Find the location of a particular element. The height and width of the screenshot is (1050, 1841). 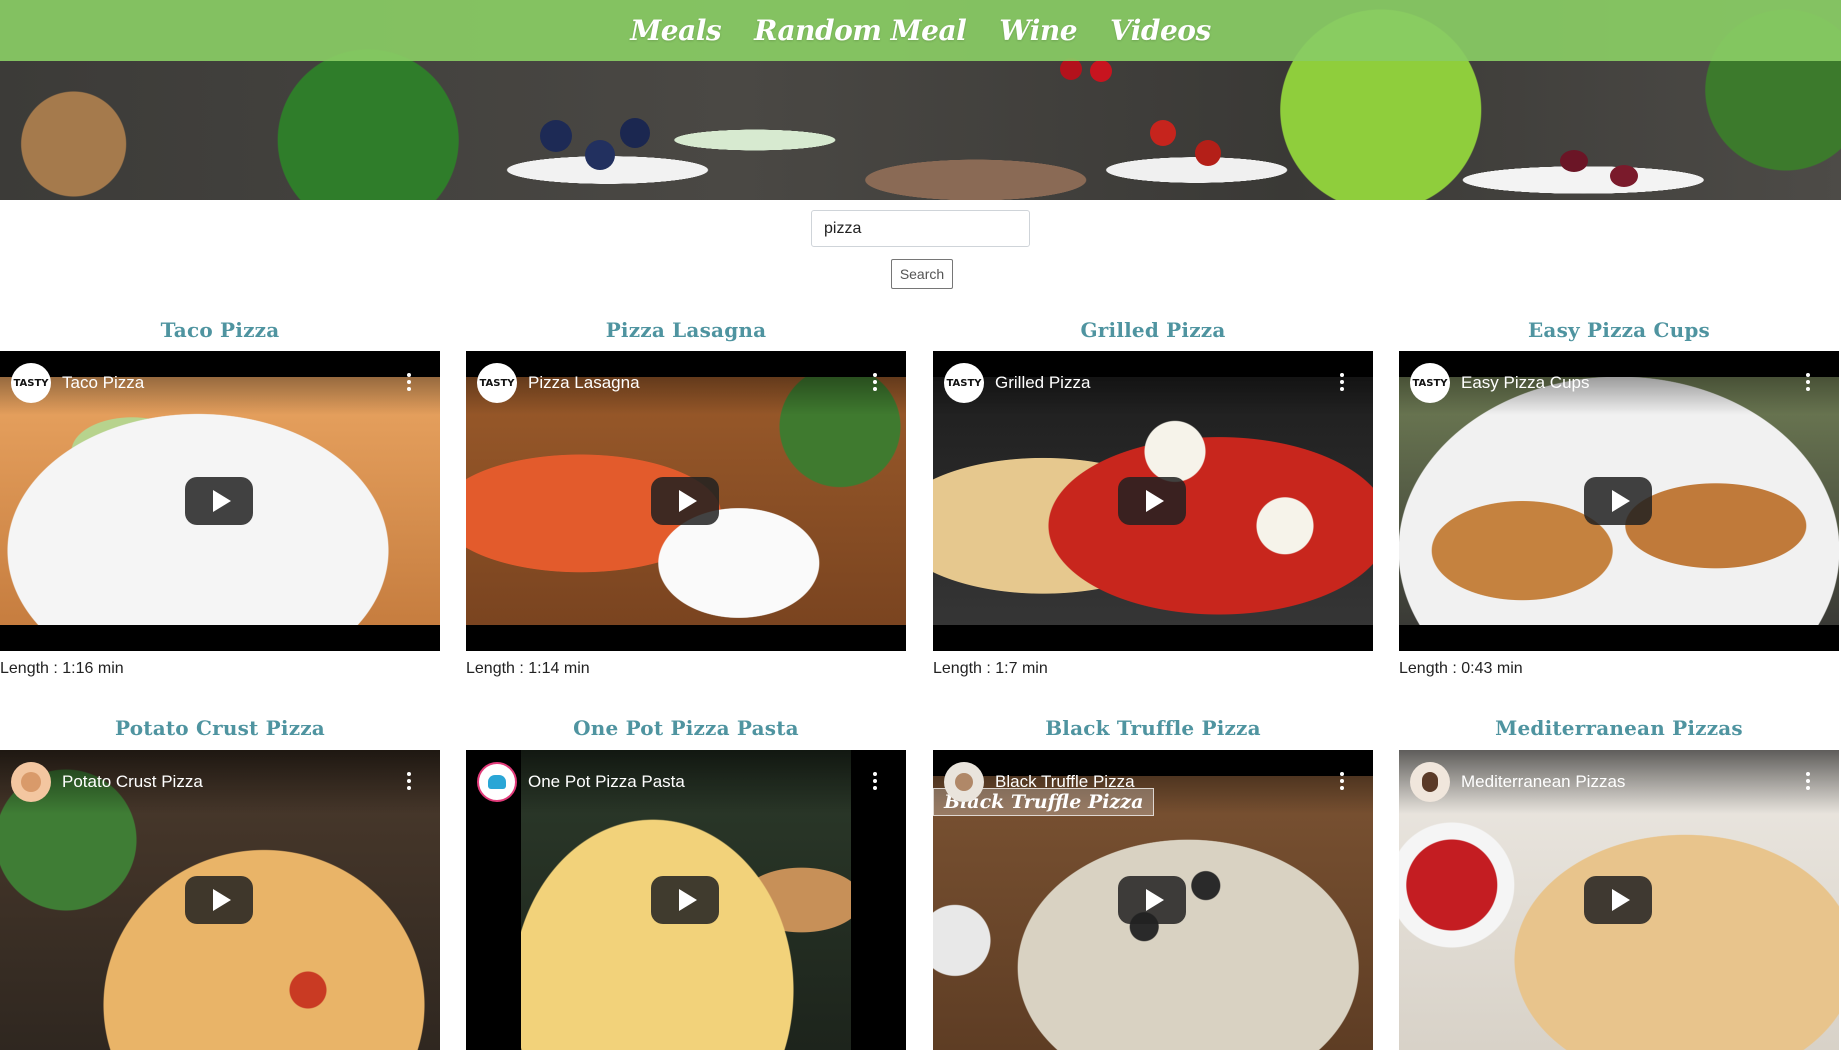

video-player: TASTY Taco Pizza is located at coordinates (220, 501).